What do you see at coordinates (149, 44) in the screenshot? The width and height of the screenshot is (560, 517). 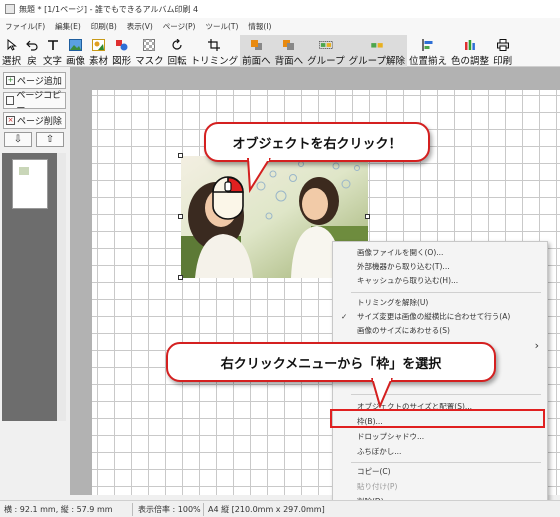 I see `mask-icon` at bounding box center [149, 44].